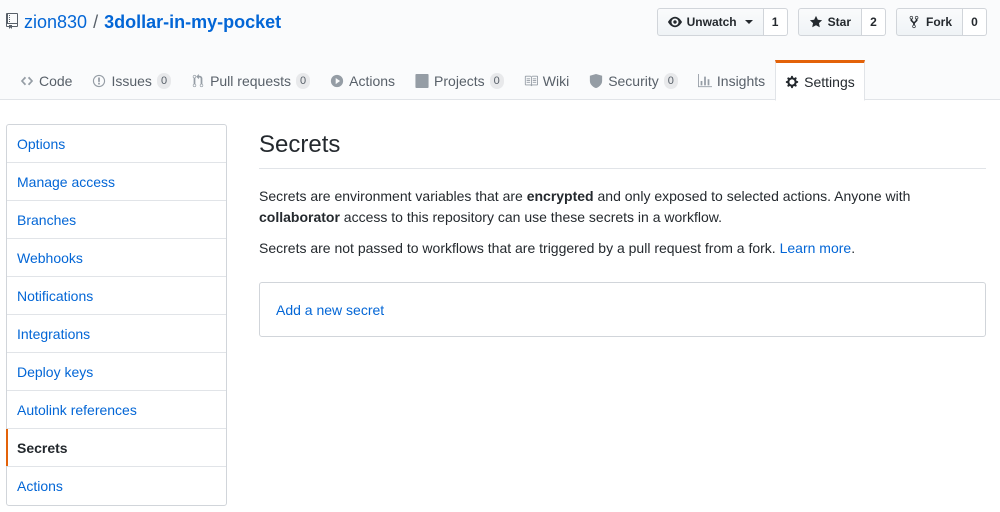  I want to click on repo-actions: Unwatch 1 Star 2 Fork 0, so click(821, 22).